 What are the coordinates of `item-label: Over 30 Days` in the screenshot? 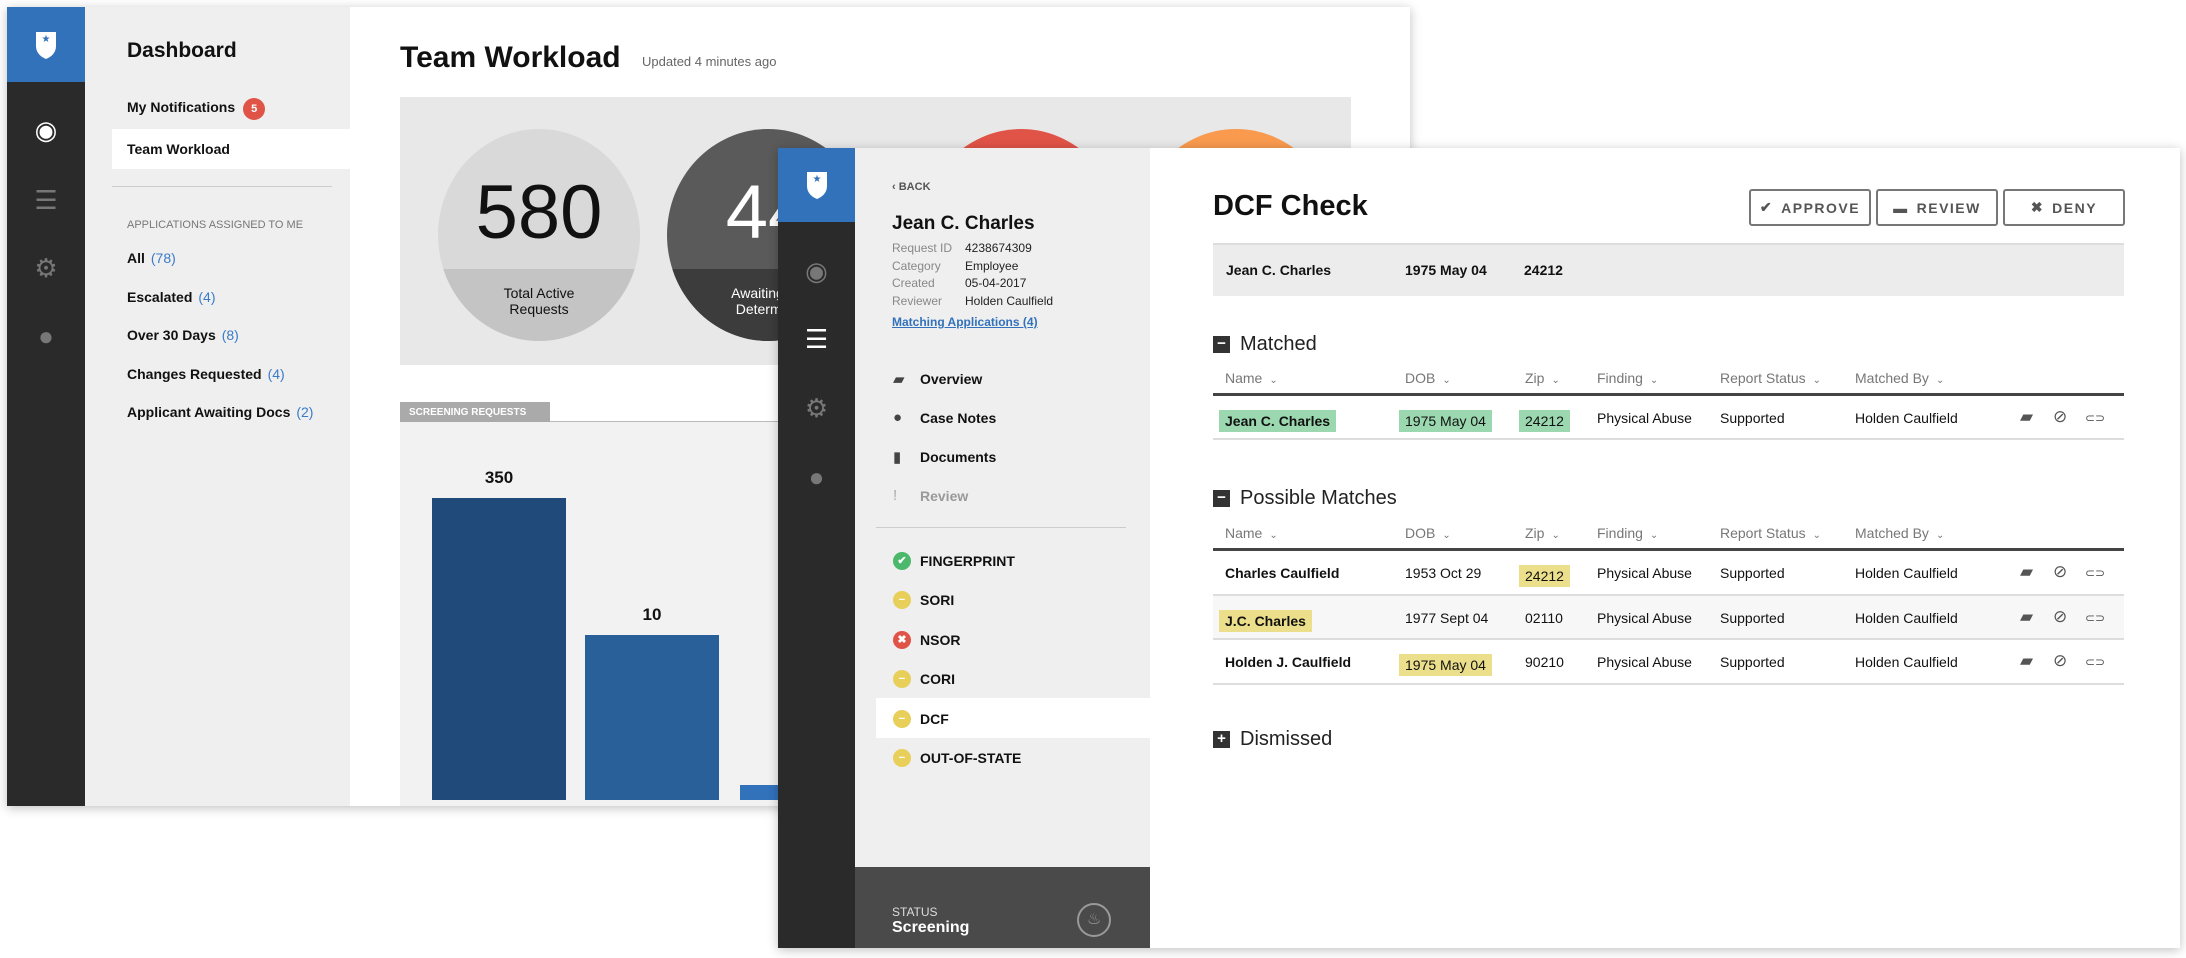 It's located at (171, 335).